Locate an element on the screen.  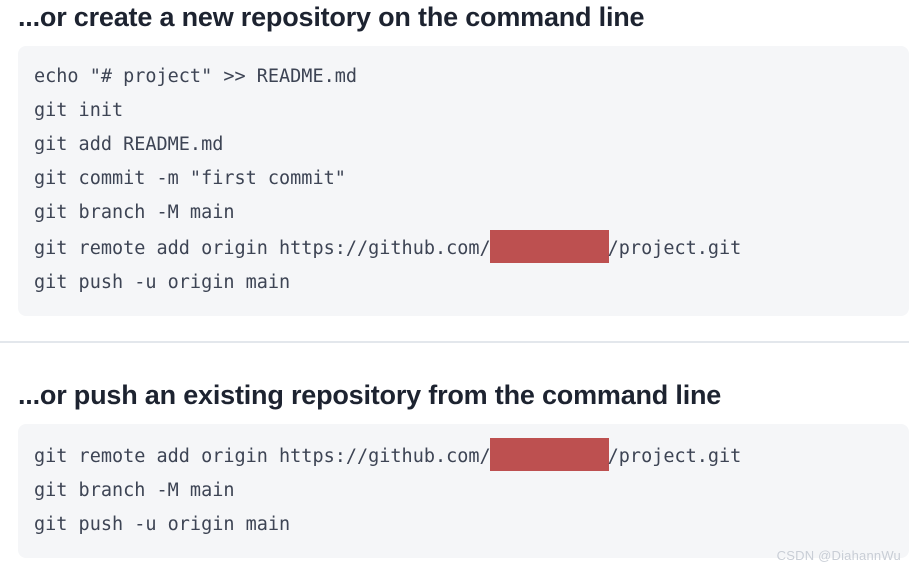
code-line: git init is located at coordinates (463, 111).